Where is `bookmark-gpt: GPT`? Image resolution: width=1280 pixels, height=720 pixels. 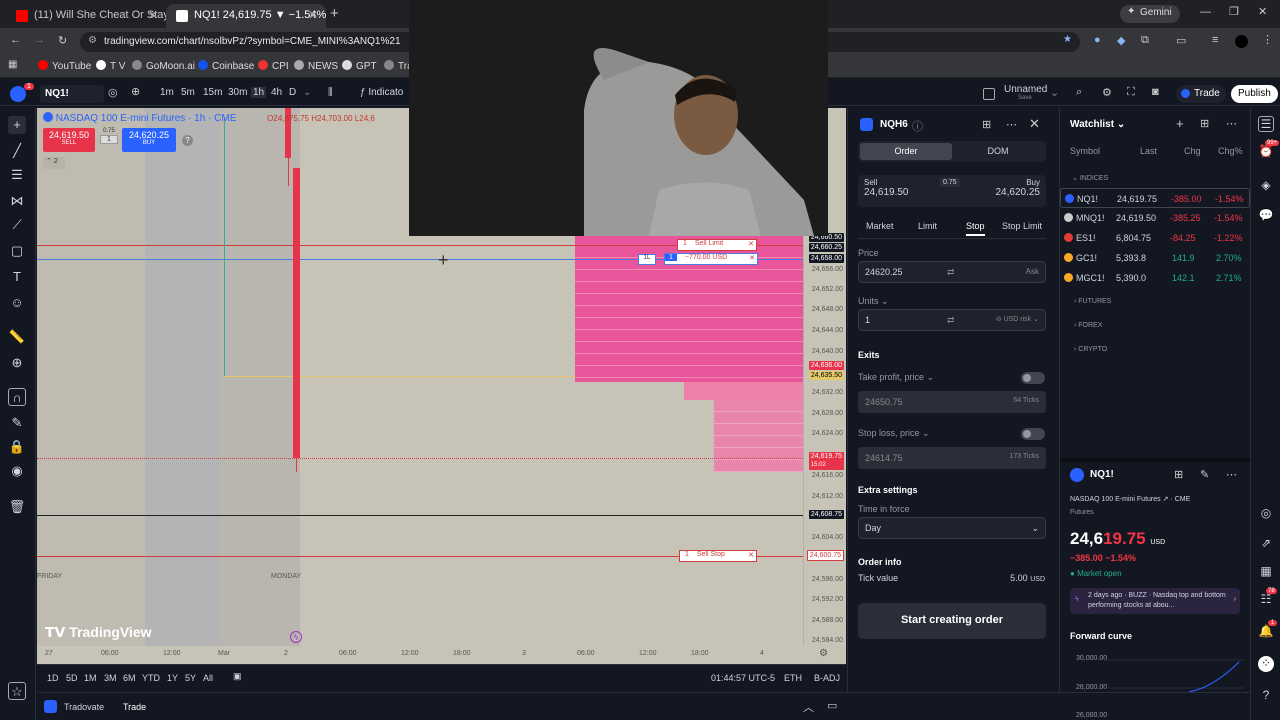 bookmark-gpt: GPT is located at coordinates (359, 66).